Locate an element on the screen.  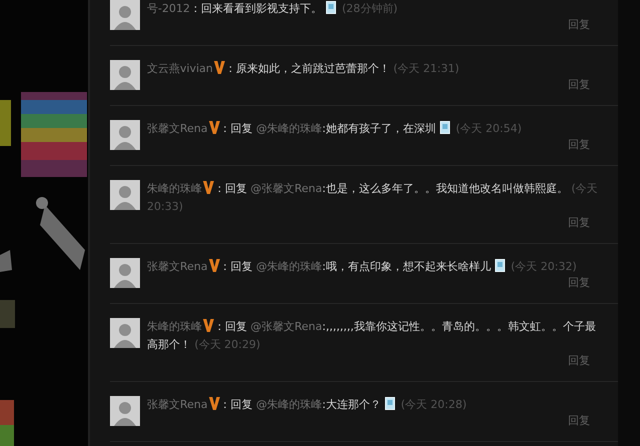
comment-text: 号-2012：回来看看到影视支持下。 (28分钟前) is located at coordinates (273, 8).